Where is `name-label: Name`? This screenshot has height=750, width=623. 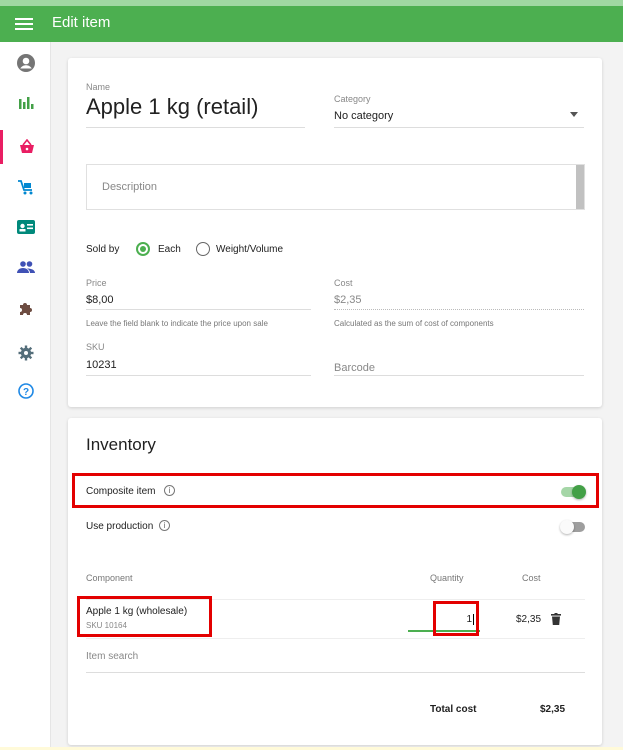
name-label: Name is located at coordinates (98, 87).